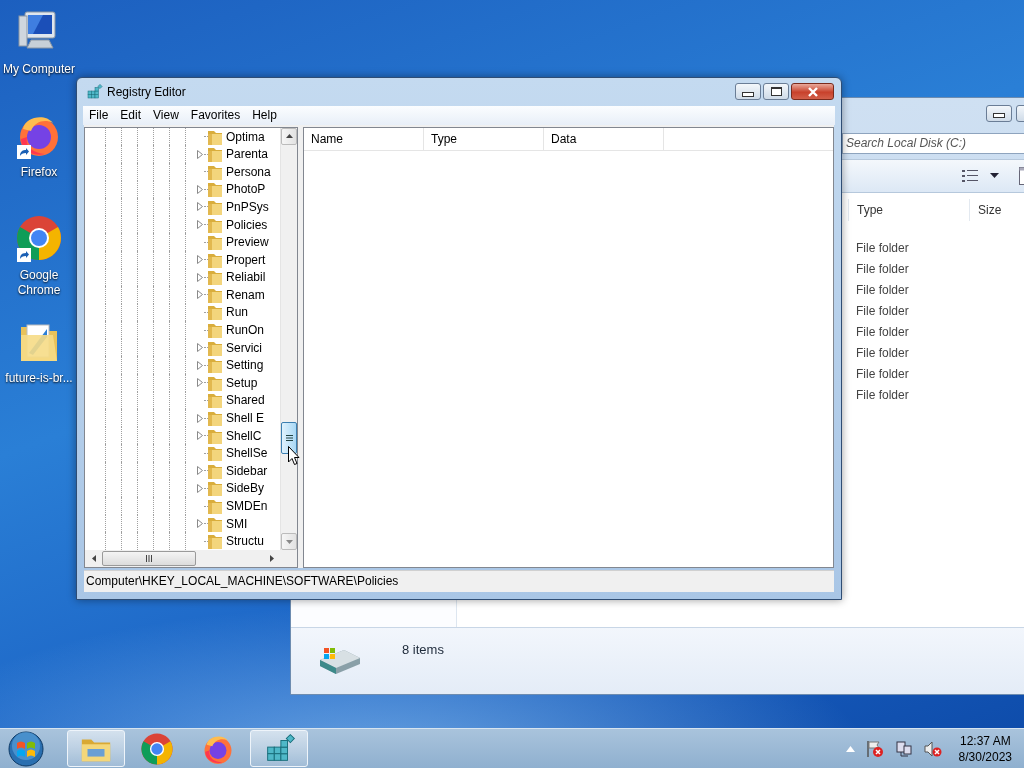  I want to click on close-icon, so click(812, 91).